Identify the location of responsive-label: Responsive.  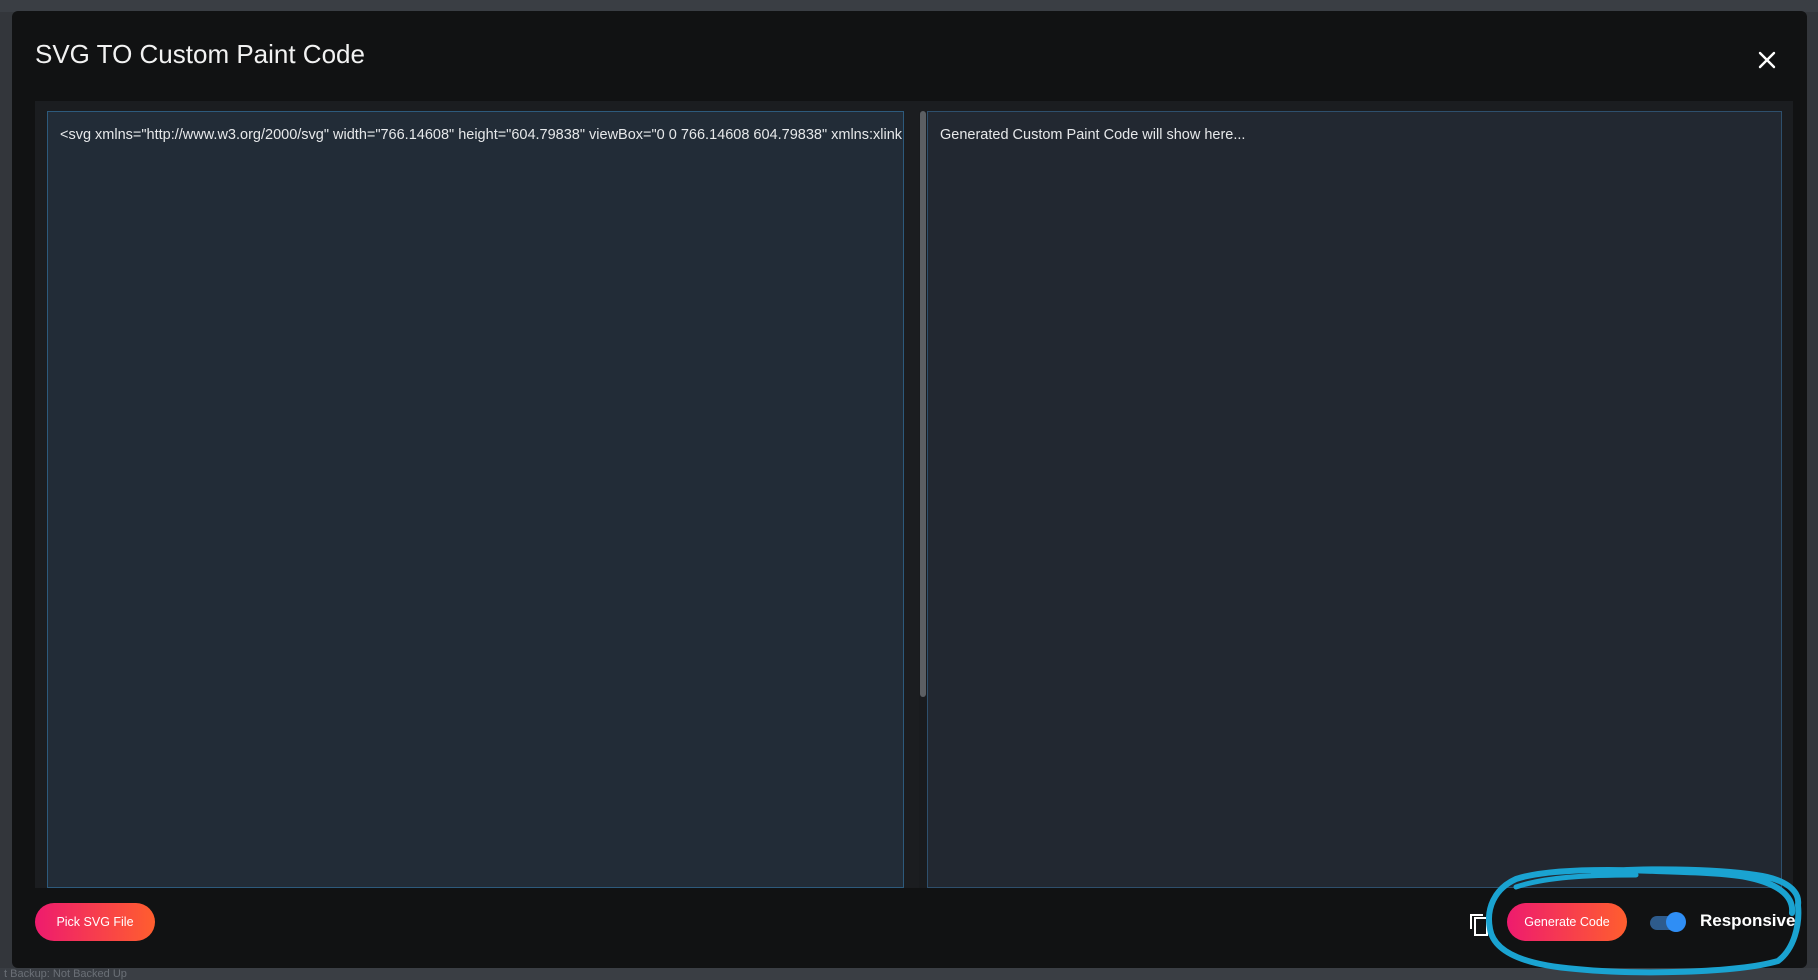
(1748, 920).